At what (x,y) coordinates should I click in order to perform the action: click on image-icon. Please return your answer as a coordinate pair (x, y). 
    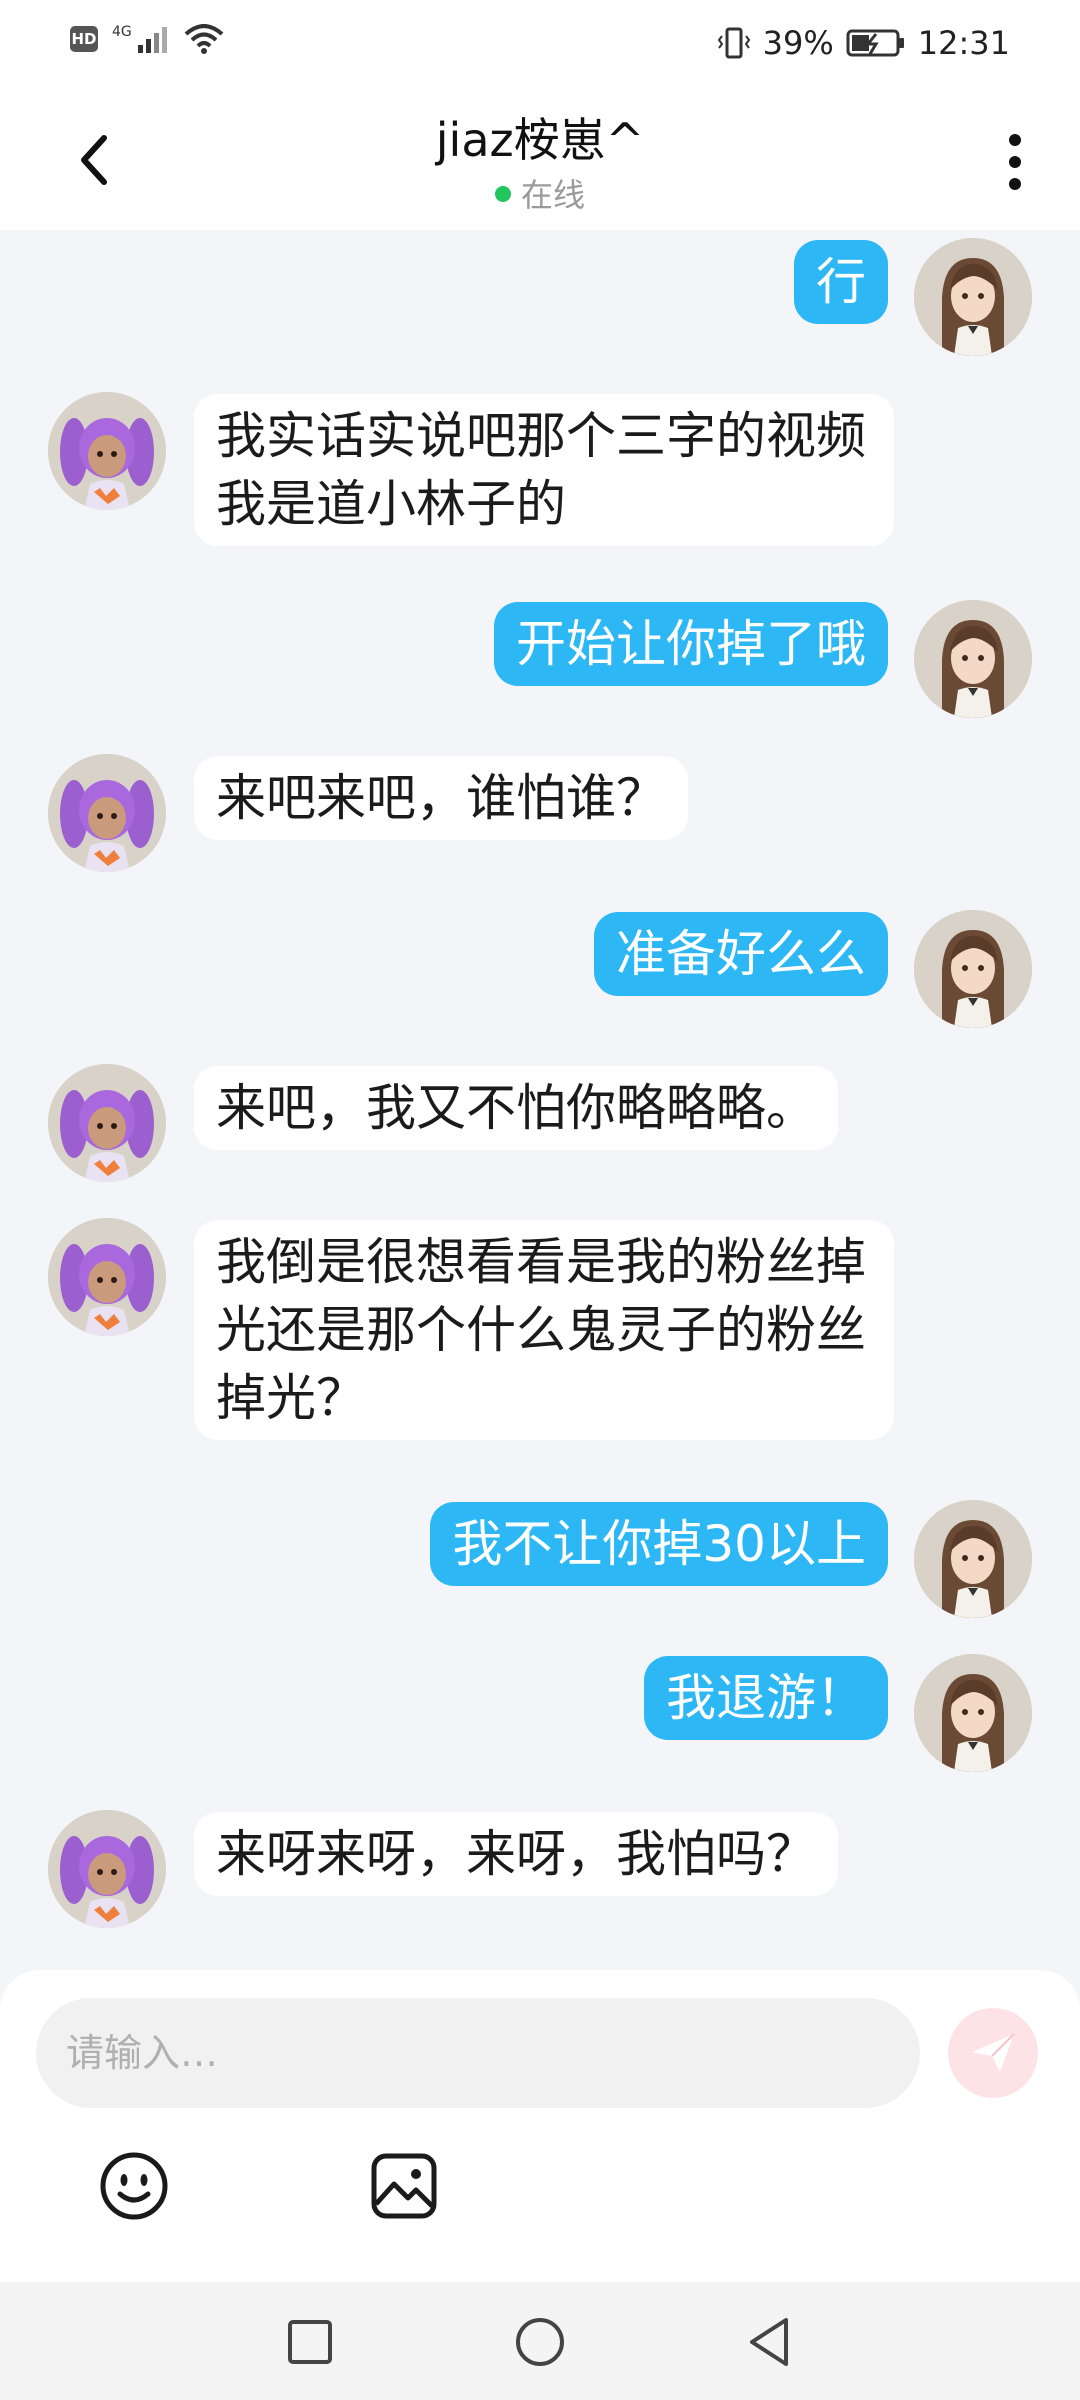
    Looking at the image, I should click on (404, 2186).